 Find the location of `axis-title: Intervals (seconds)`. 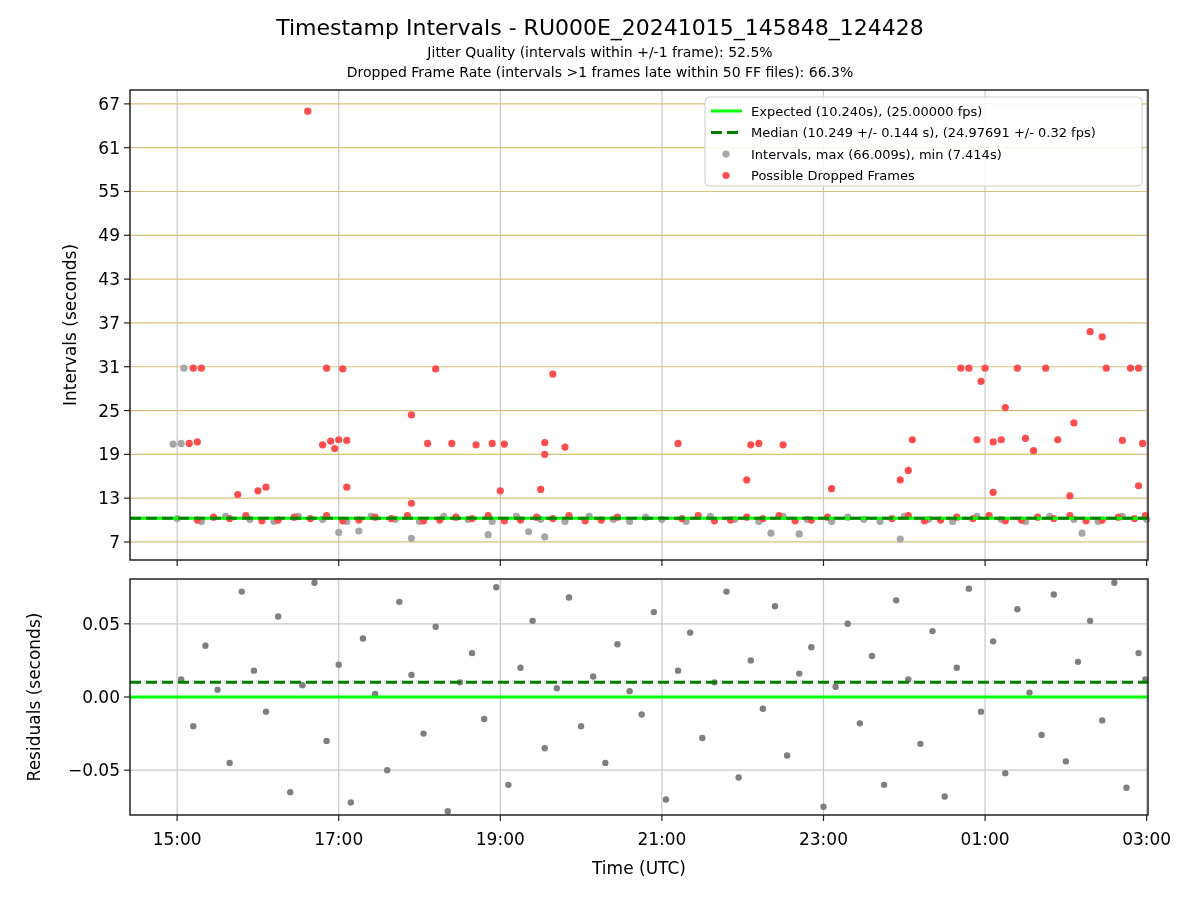

axis-title: Intervals (seconds) is located at coordinates (70, 325).